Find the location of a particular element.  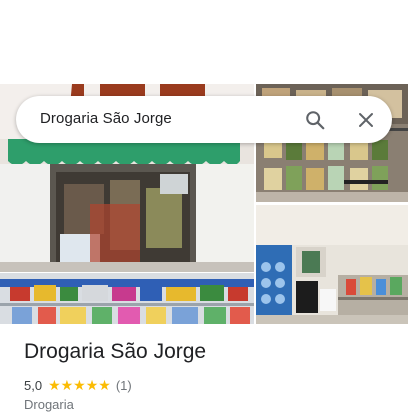

rating-summary: 5,0 ★★★★★ (1) is located at coordinates (78, 385).